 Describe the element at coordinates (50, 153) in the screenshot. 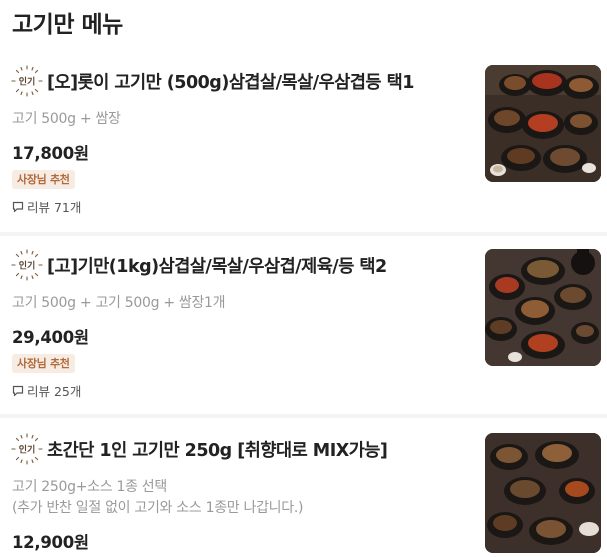

I see `item-price: 17,800원` at that location.